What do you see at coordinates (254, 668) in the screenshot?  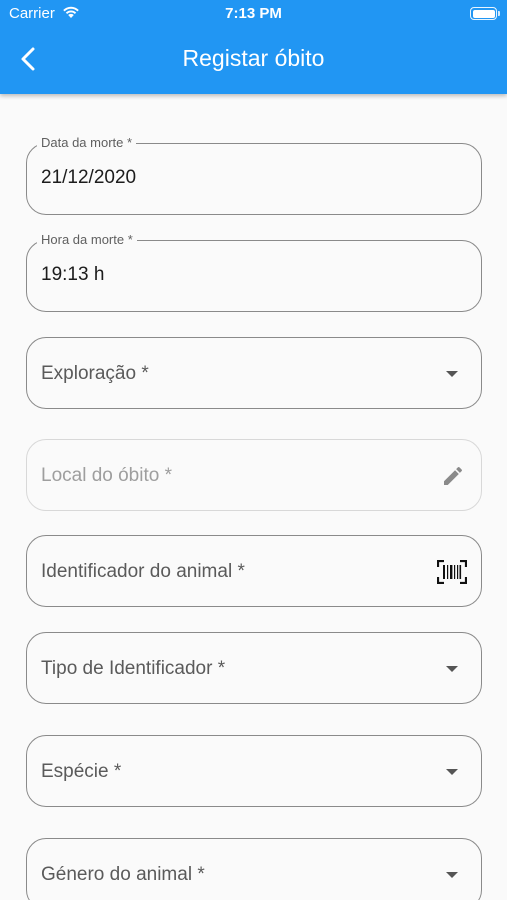 I see `id-type-dropdown: Tipo de Identificador *` at bounding box center [254, 668].